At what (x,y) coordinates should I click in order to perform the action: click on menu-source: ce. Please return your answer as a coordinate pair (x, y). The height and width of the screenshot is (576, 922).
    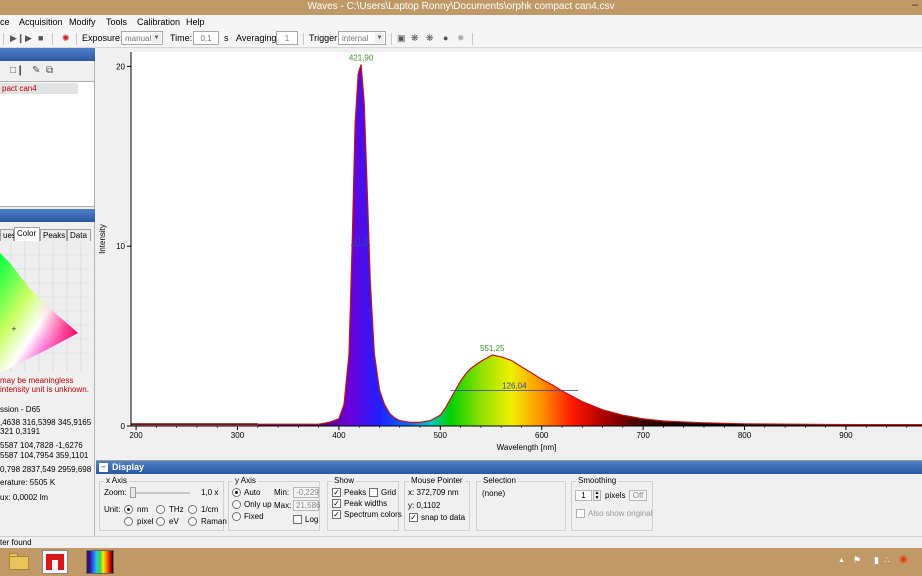
    Looking at the image, I should click on (5, 22).